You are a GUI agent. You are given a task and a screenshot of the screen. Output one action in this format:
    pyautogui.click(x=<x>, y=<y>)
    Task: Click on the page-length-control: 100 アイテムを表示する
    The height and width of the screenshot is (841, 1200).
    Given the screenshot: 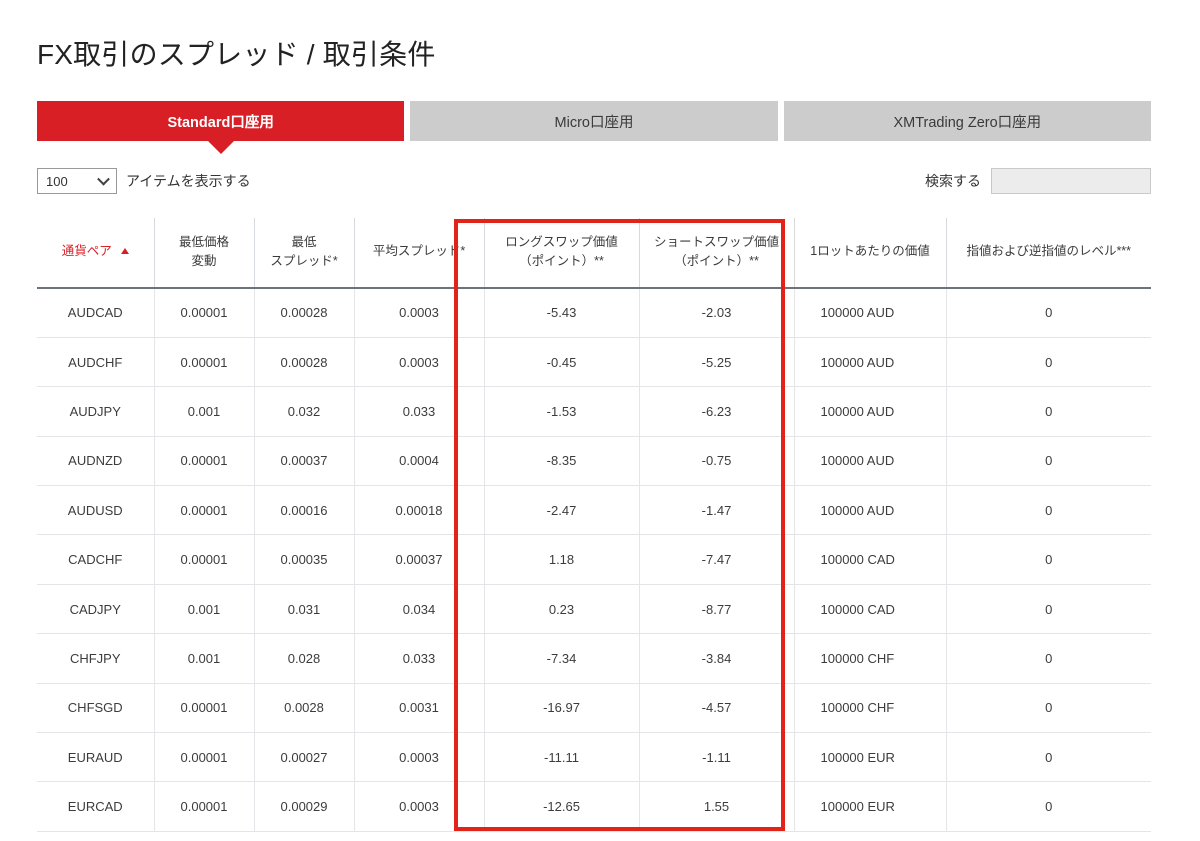 What is the action you would take?
    pyautogui.click(x=144, y=181)
    